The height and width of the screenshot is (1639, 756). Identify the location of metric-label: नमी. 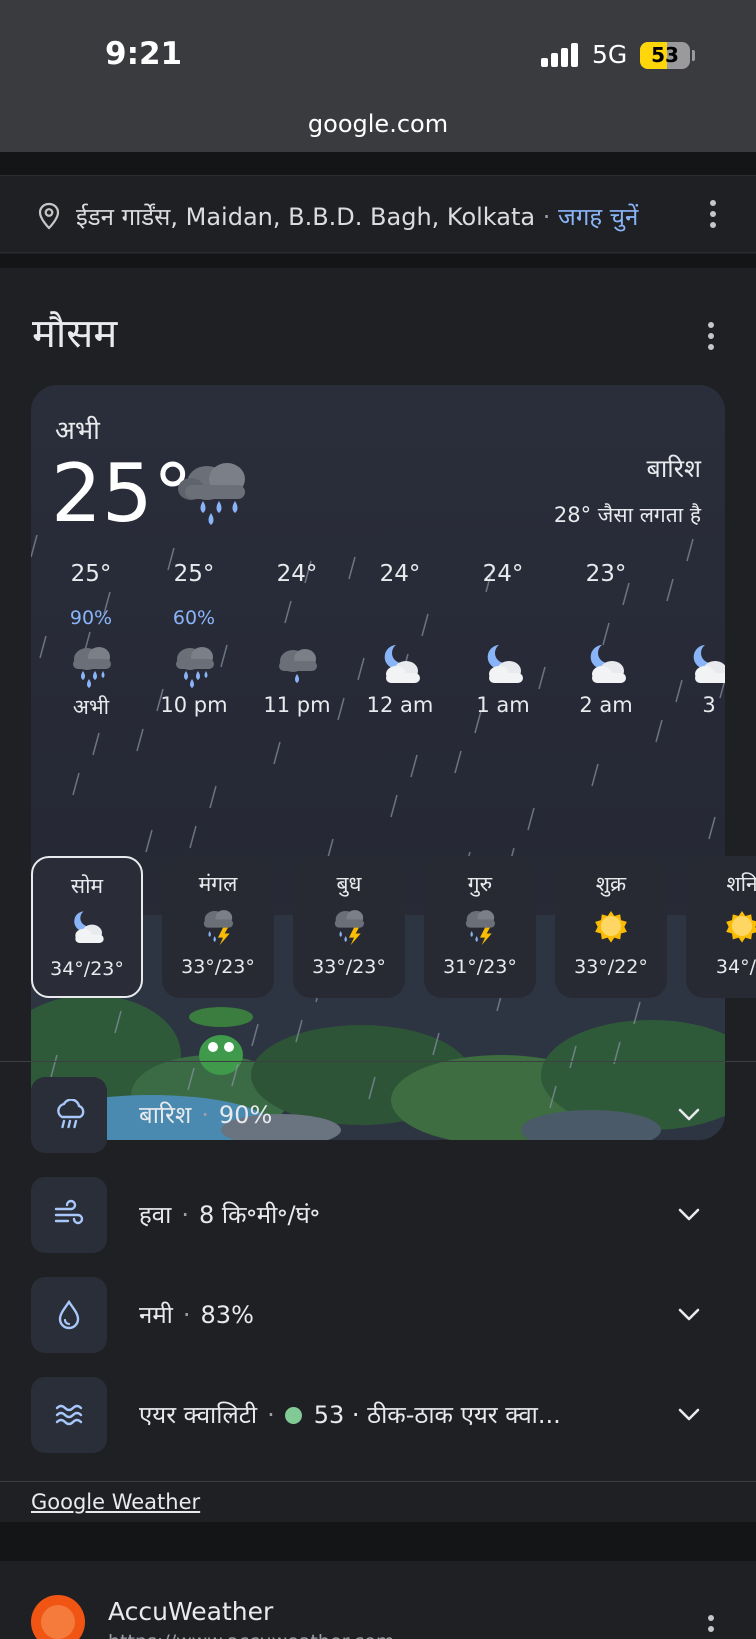
(156, 1315).